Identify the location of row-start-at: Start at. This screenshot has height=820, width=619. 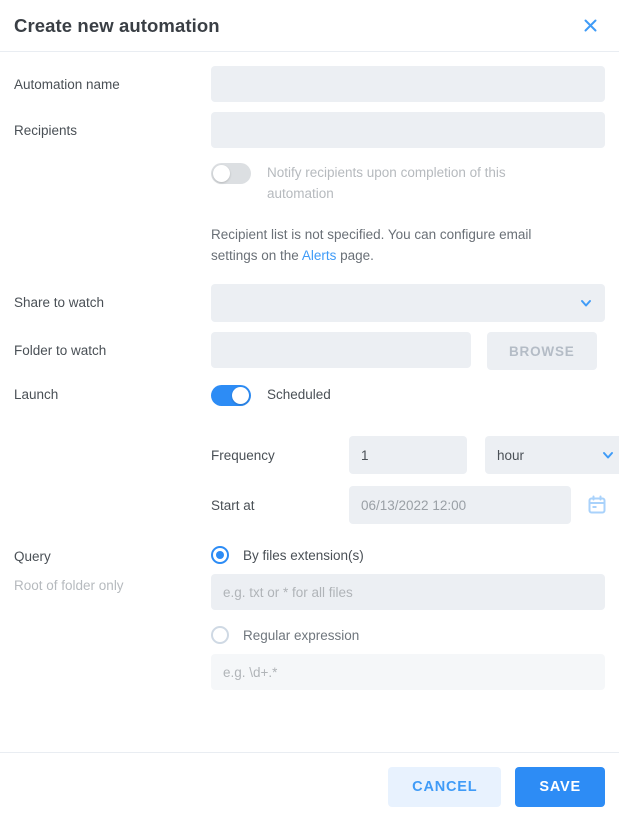
(415, 505).